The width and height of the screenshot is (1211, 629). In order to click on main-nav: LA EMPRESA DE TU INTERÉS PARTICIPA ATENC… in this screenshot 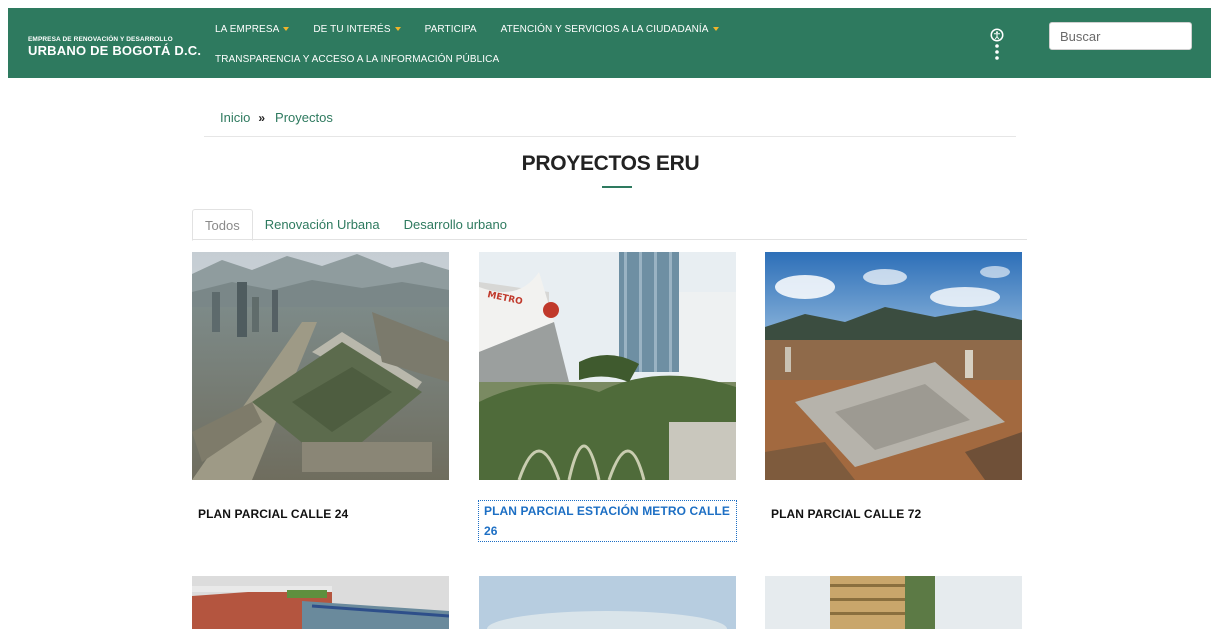, I will do `click(495, 52)`.